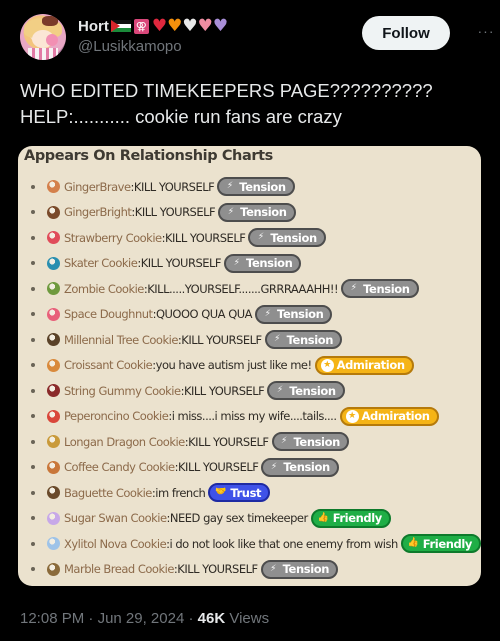 The image size is (500, 641). What do you see at coordinates (108, 493) in the screenshot?
I see `cookie-name-link: Baguette Cookie` at bounding box center [108, 493].